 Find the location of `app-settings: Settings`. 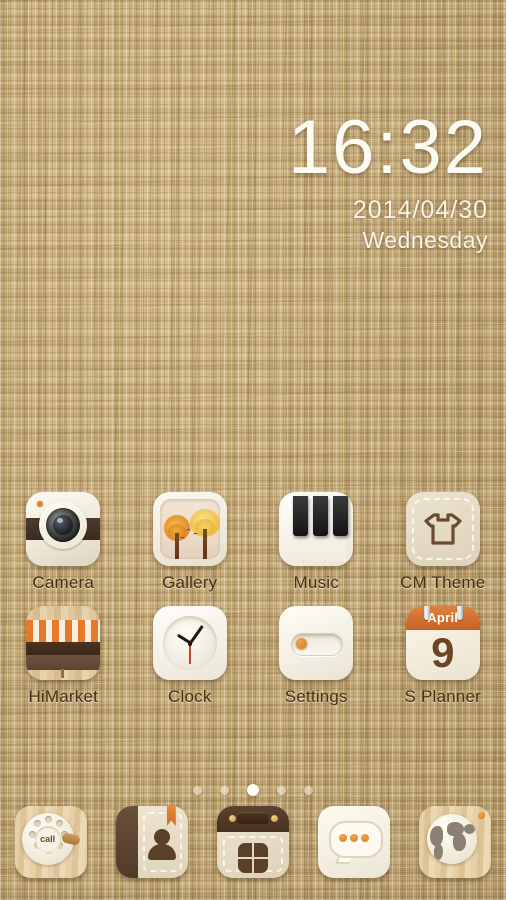

app-settings: Settings is located at coordinates (316, 656).